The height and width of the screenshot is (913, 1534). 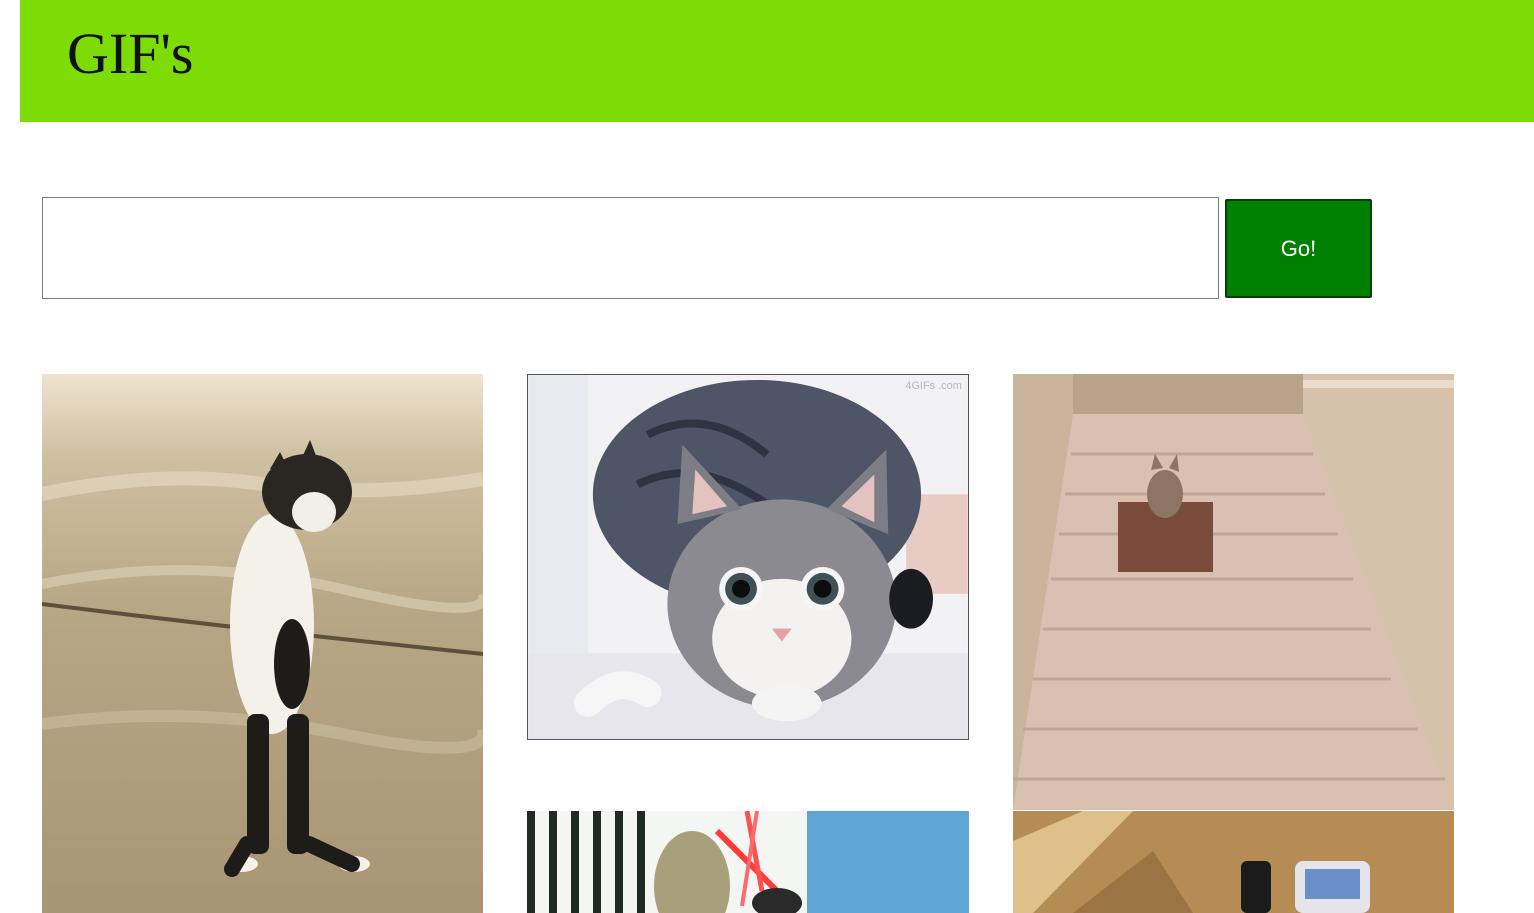 I want to click on cat-crouching-image: 4GIFs .com, so click(x=748, y=557).